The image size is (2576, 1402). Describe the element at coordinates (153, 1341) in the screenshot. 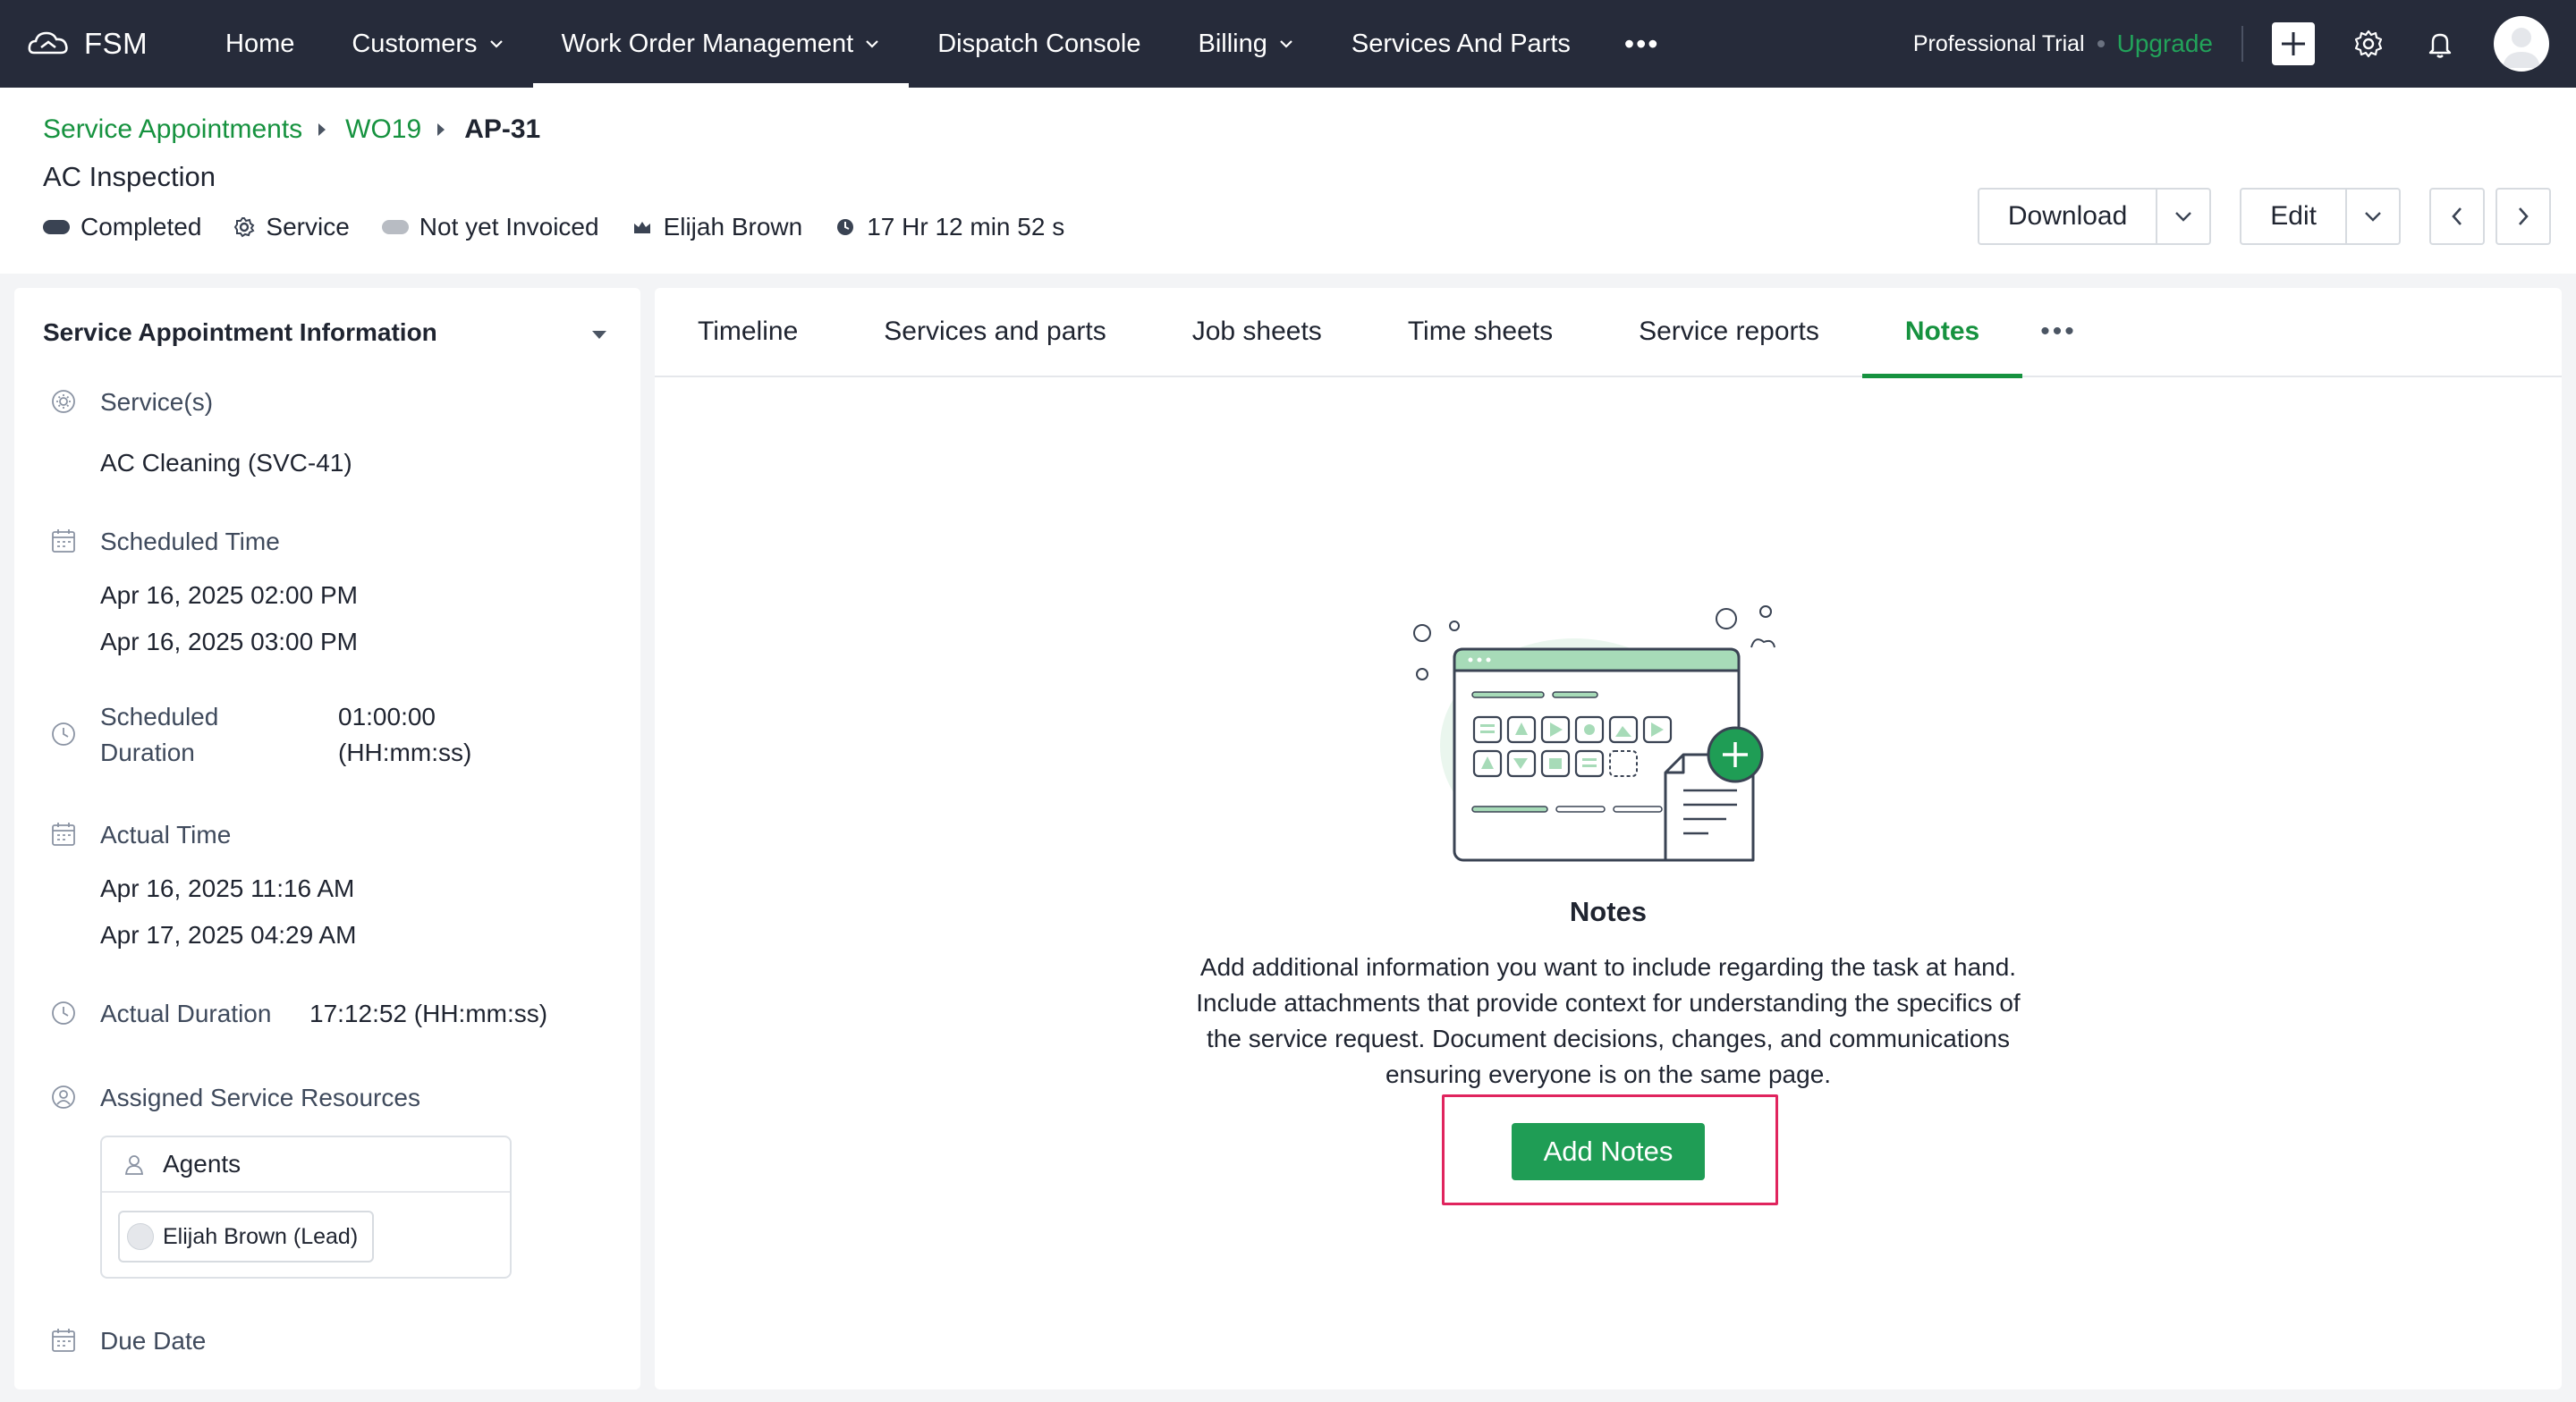

I see `due-date-label: Due Date` at that location.